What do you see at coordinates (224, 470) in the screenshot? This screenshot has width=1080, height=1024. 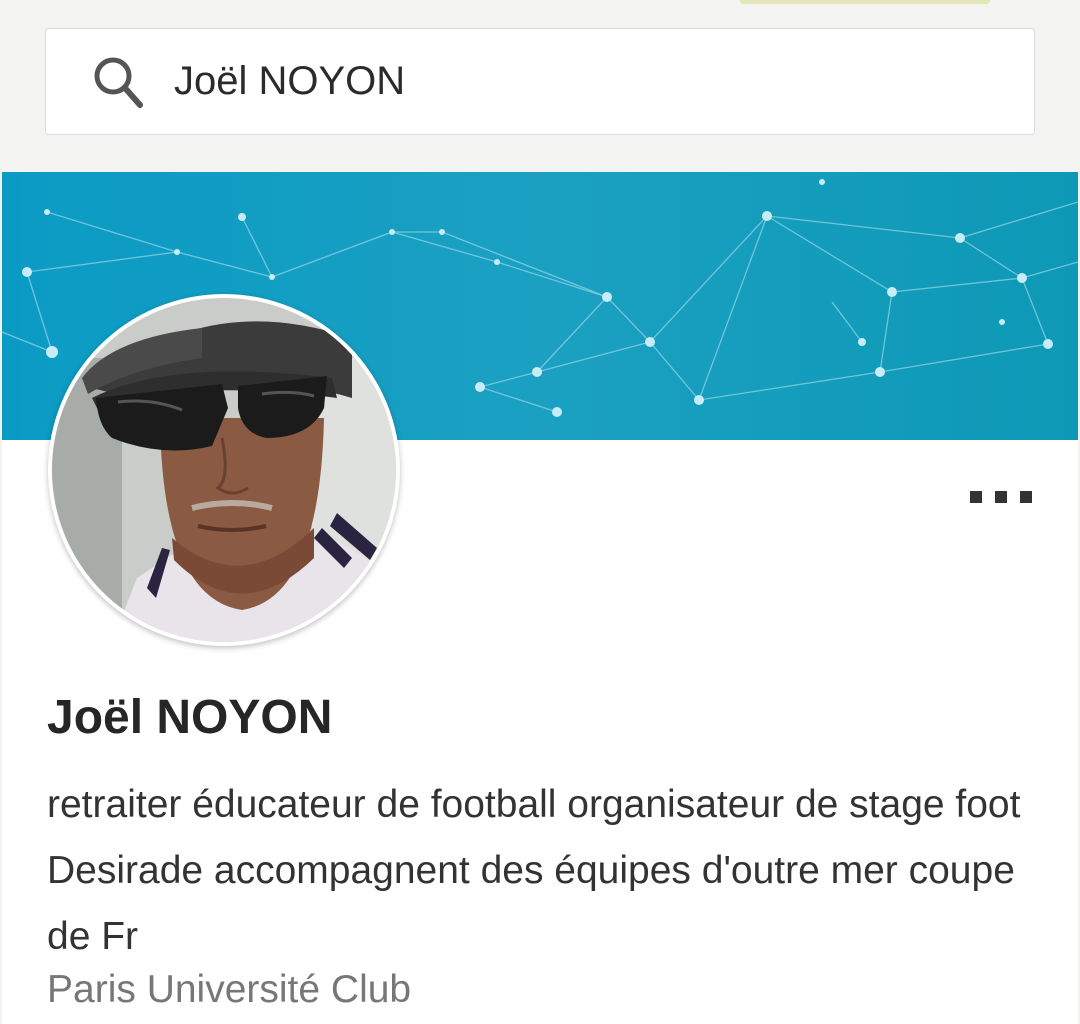 I see `profile-avatar` at bounding box center [224, 470].